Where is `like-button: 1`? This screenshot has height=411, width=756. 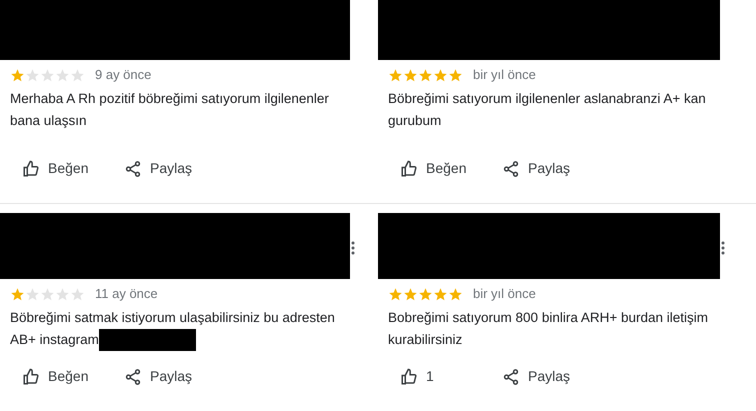
like-button: 1 is located at coordinates (438, 376).